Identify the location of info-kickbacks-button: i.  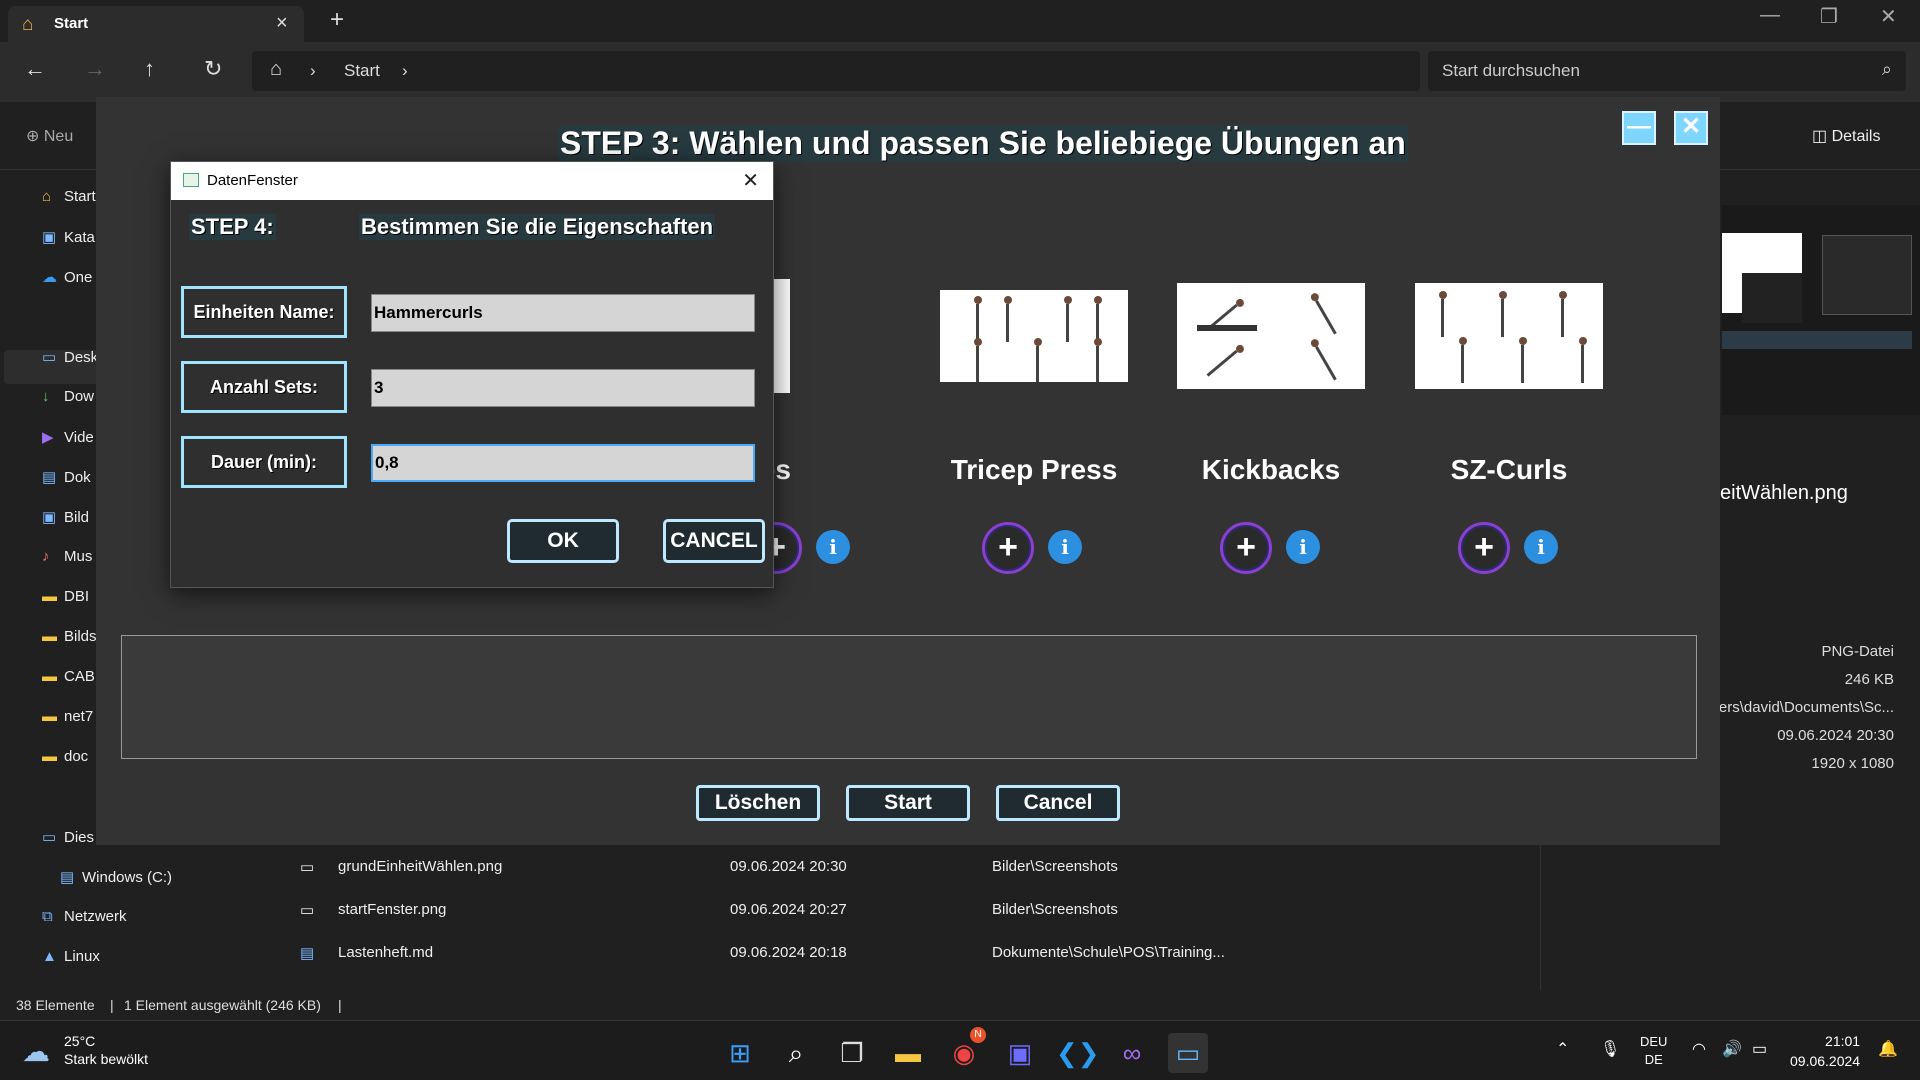
(1303, 547).